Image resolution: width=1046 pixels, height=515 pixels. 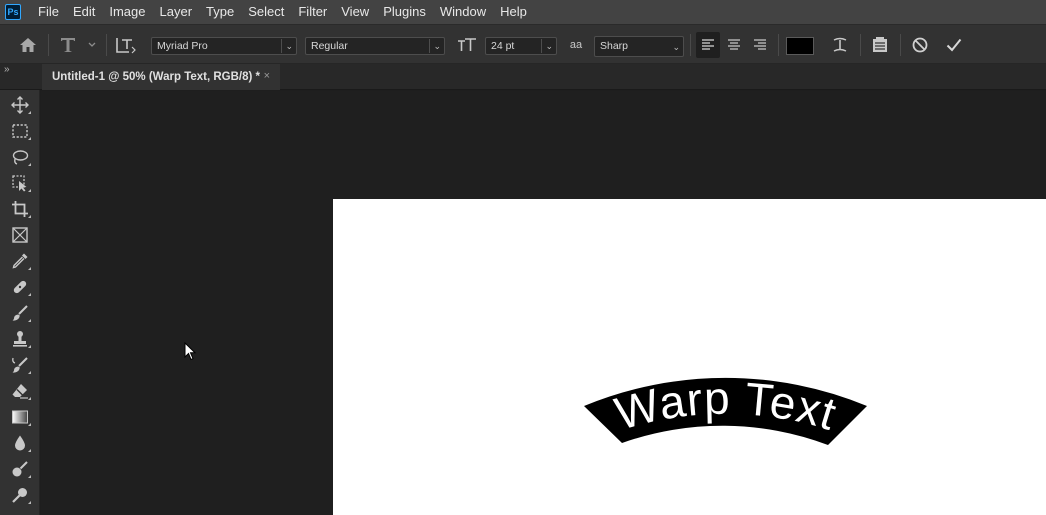 I want to click on font-size-icon, so click(x=467, y=45).